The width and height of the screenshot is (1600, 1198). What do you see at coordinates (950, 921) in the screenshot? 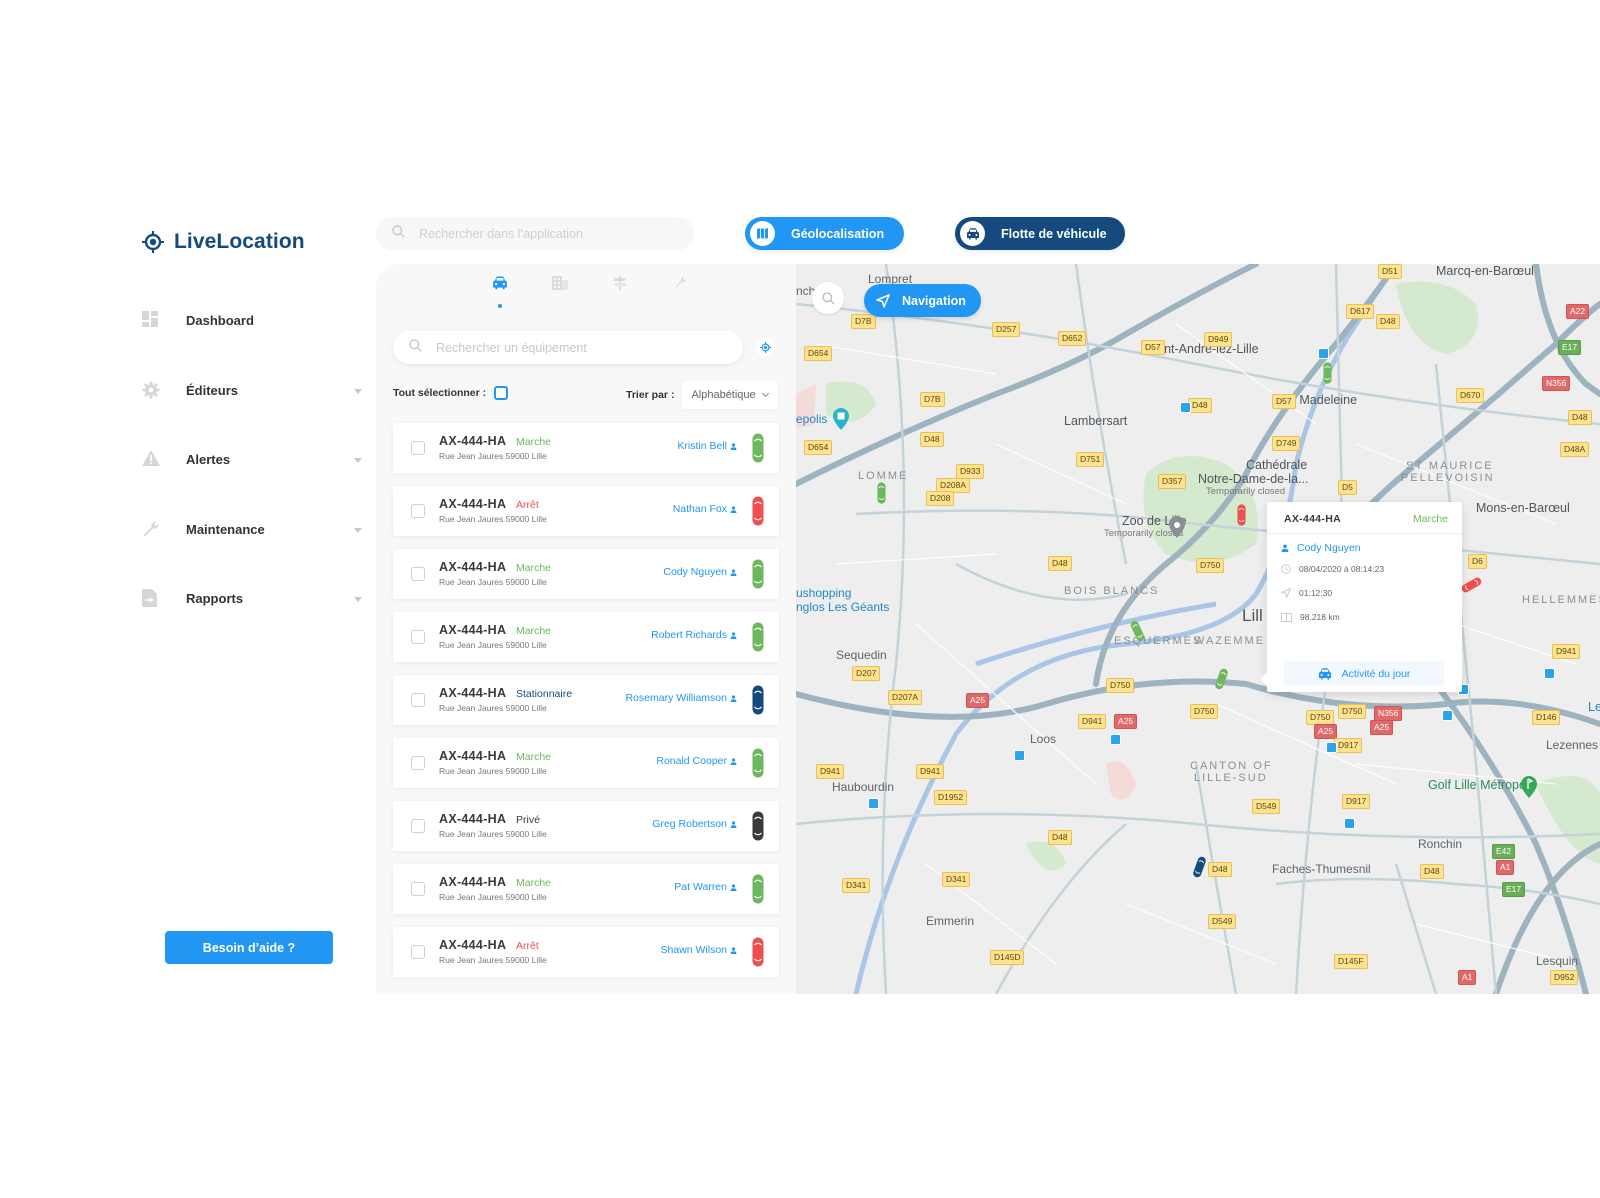
I see `map-place: Emmerin` at bounding box center [950, 921].